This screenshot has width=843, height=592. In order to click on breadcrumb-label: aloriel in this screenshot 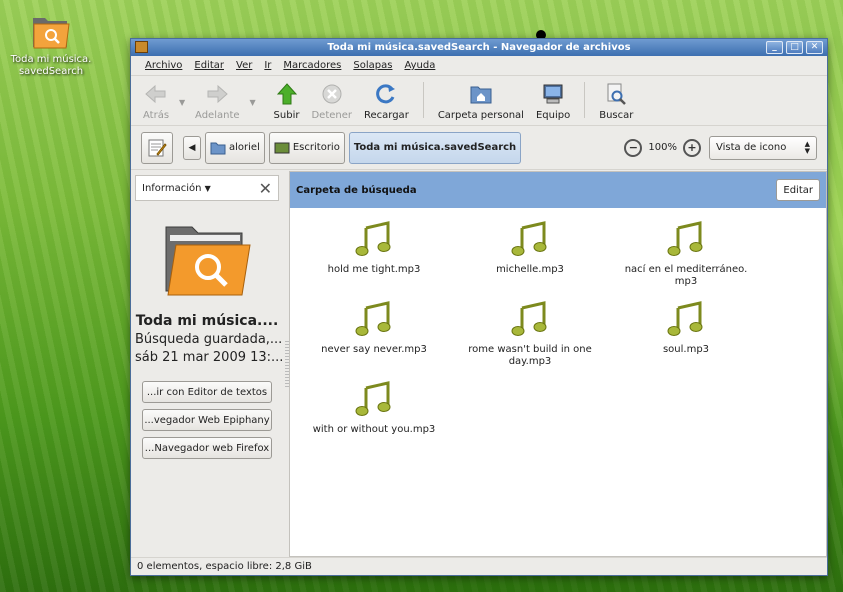, I will do `click(244, 147)`.